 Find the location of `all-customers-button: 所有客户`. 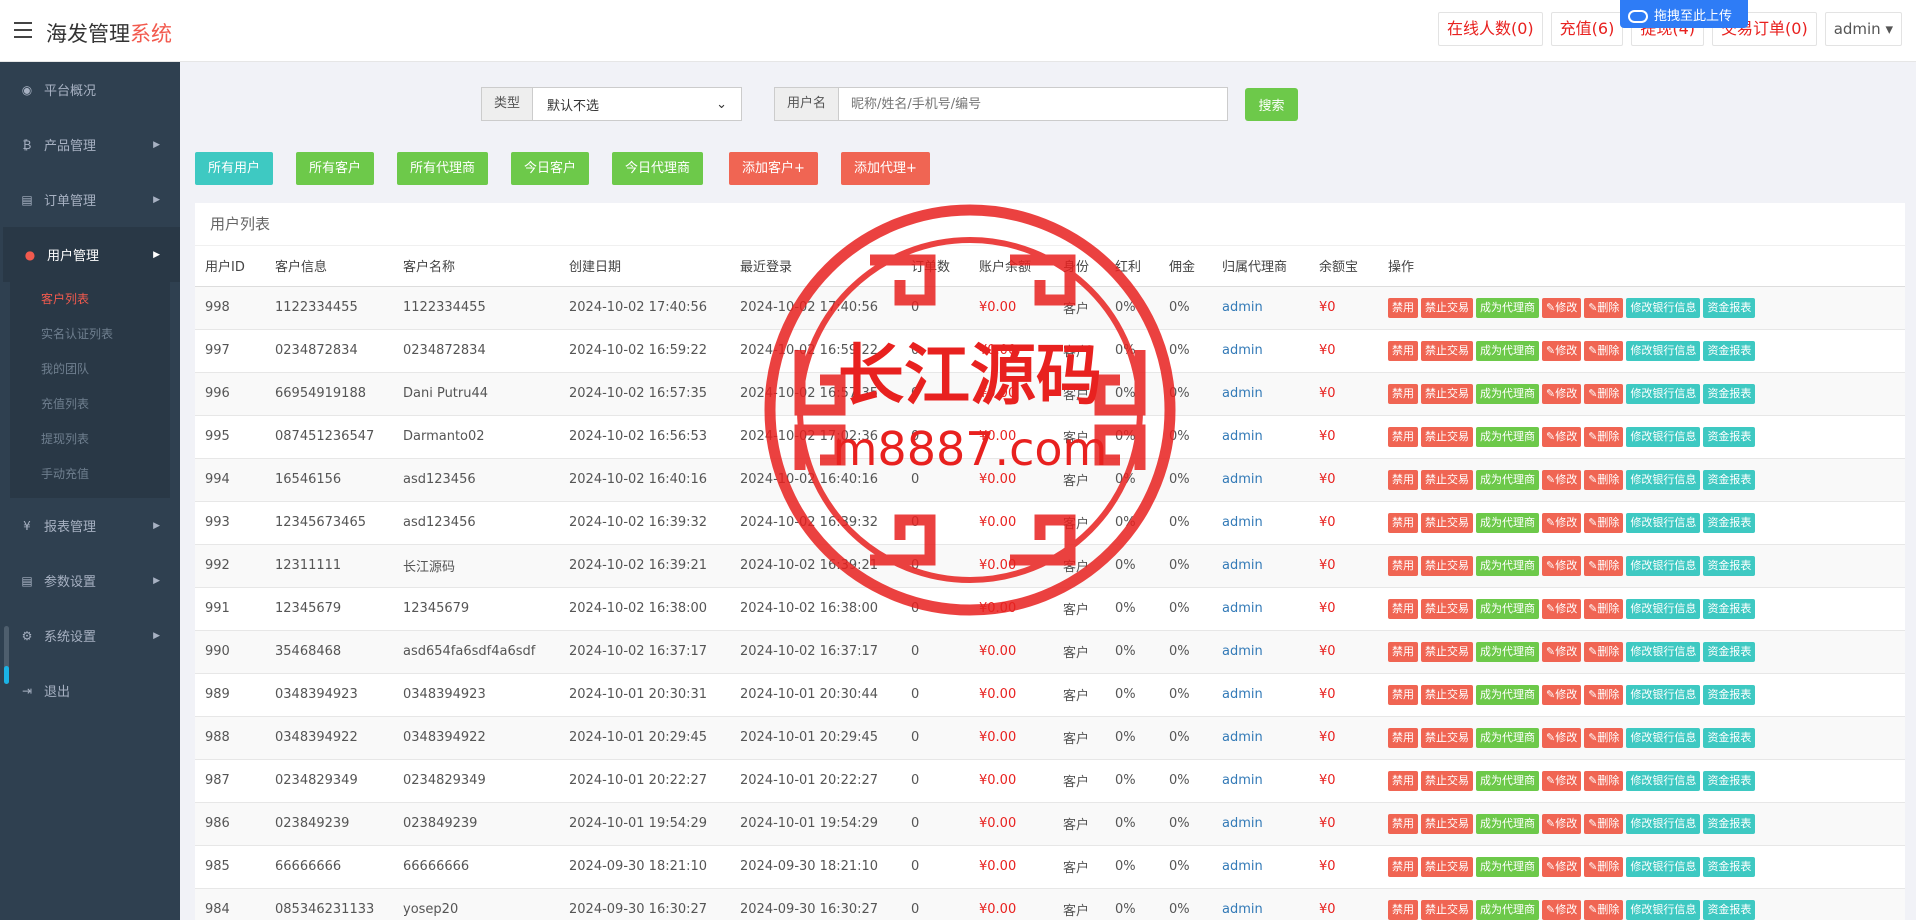

all-customers-button: 所有客户 is located at coordinates (335, 168).